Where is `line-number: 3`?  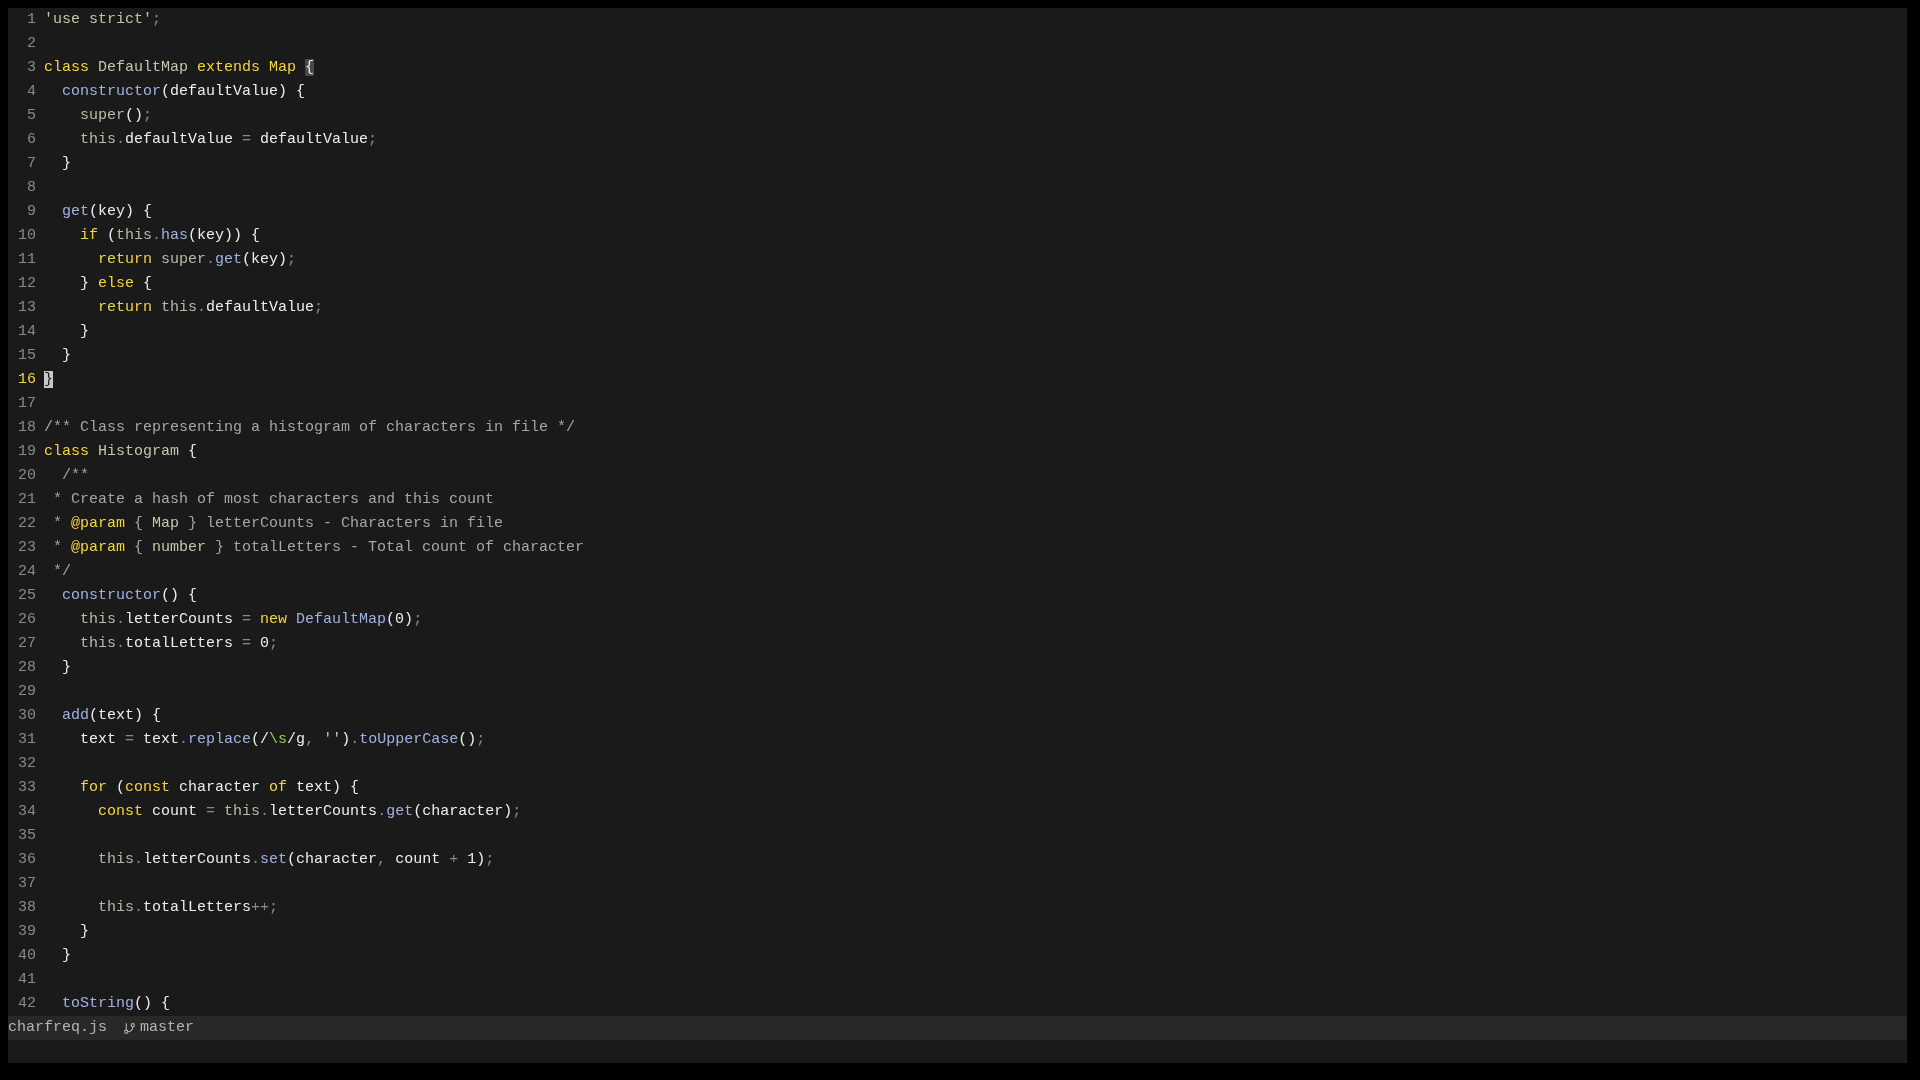
line-number: 3 is located at coordinates (31, 67).